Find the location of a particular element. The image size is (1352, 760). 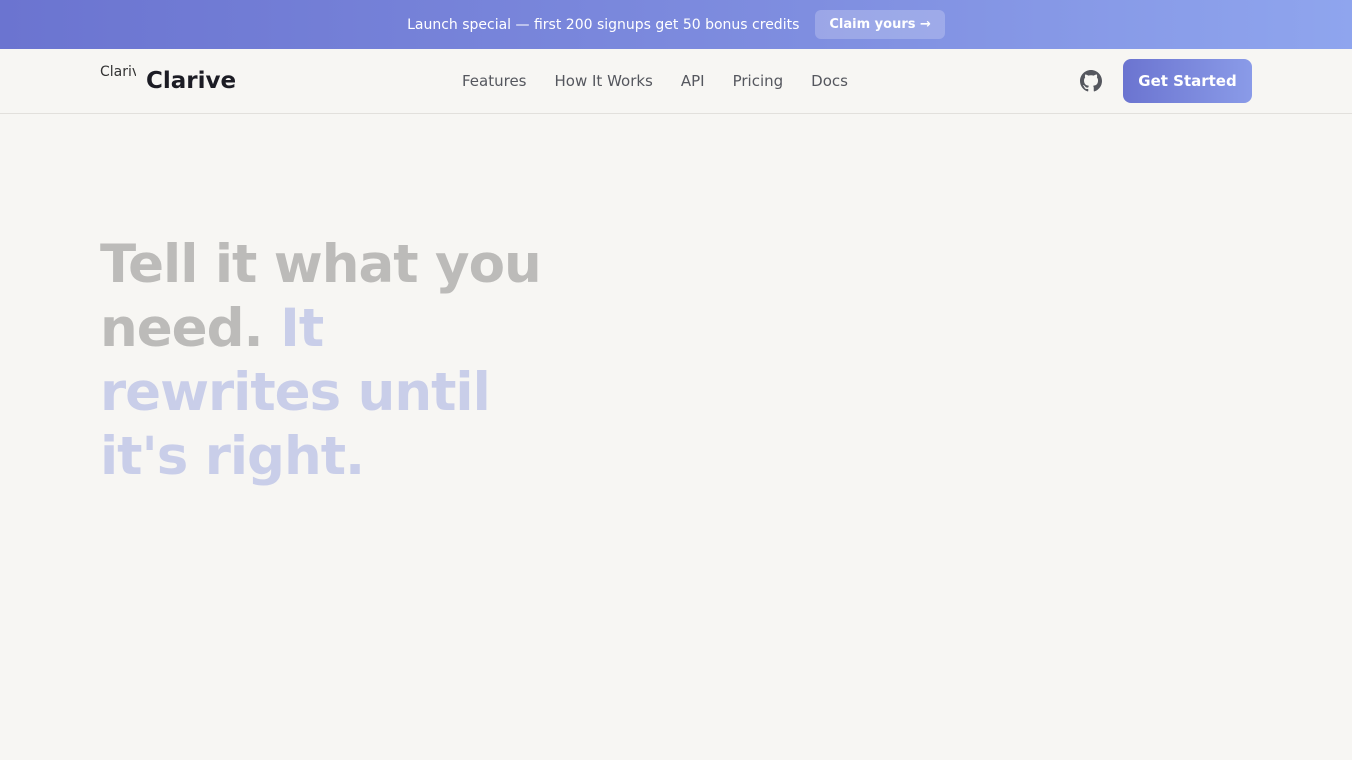

nav-link-features: Features is located at coordinates (494, 81).